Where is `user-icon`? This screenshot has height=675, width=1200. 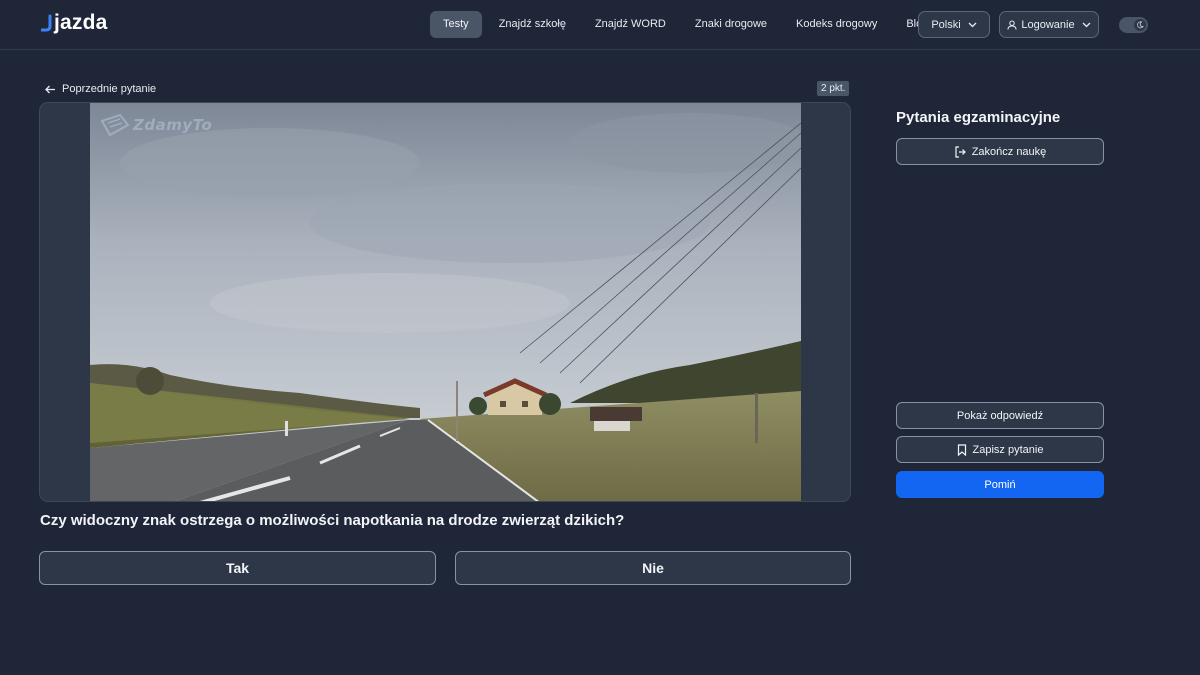
user-icon is located at coordinates (1012, 25).